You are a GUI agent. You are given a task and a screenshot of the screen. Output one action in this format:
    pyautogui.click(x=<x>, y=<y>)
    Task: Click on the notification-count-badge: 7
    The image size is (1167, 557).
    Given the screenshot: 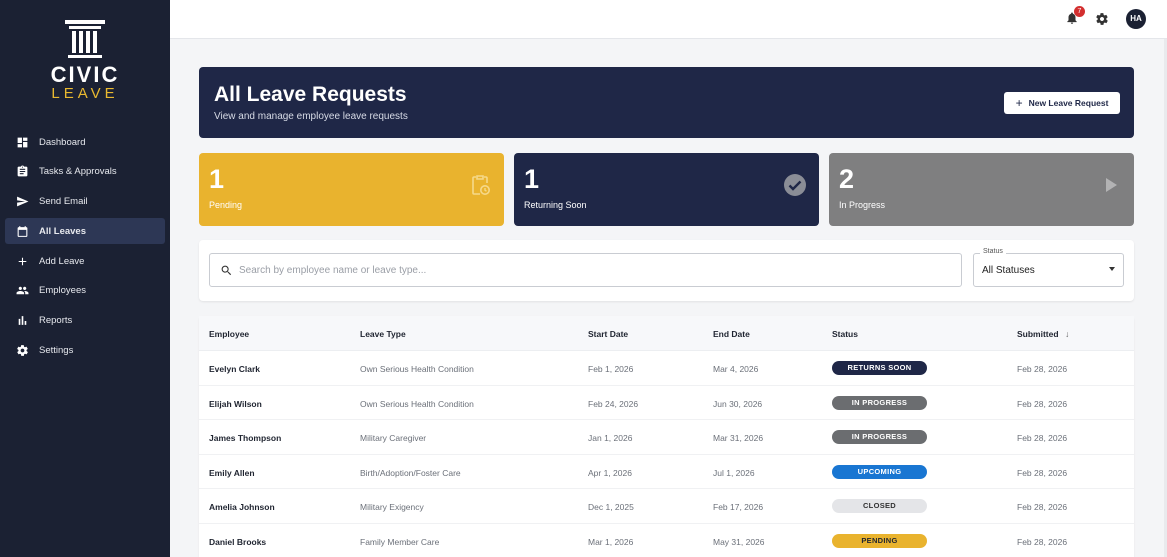 What is the action you would take?
    pyautogui.click(x=1079, y=11)
    